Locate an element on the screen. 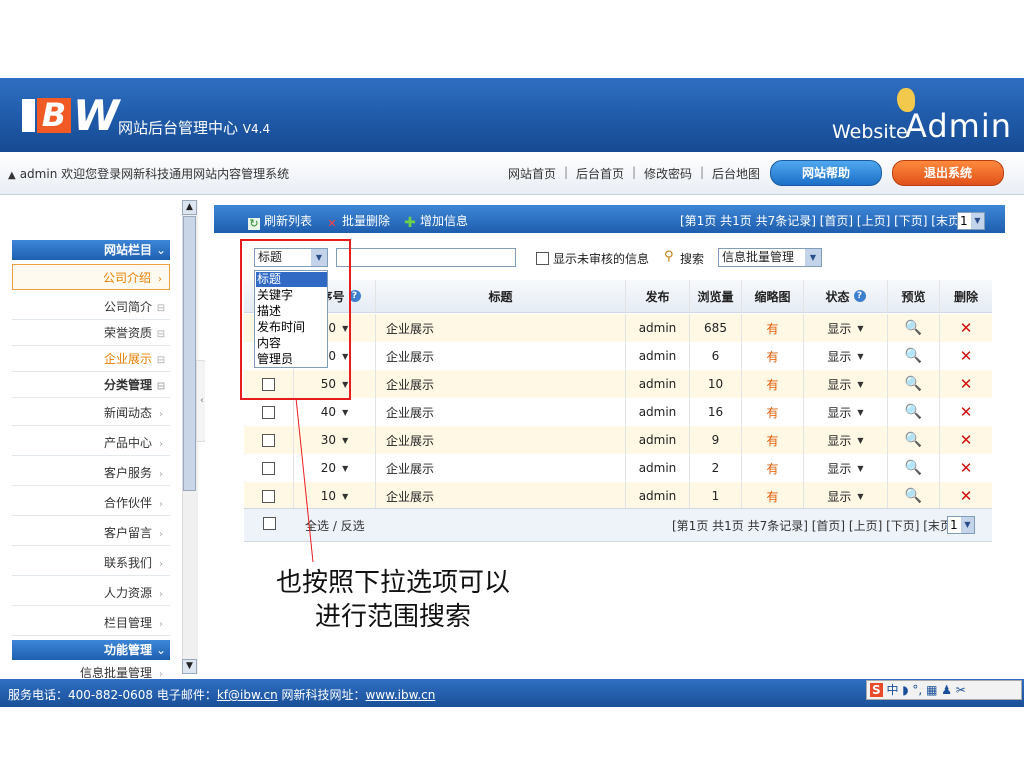 The height and width of the screenshot is (768, 1024). ime-toolbar: S 中 ◗ °, ▦ ♟ ✂ is located at coordinates (944, 690).